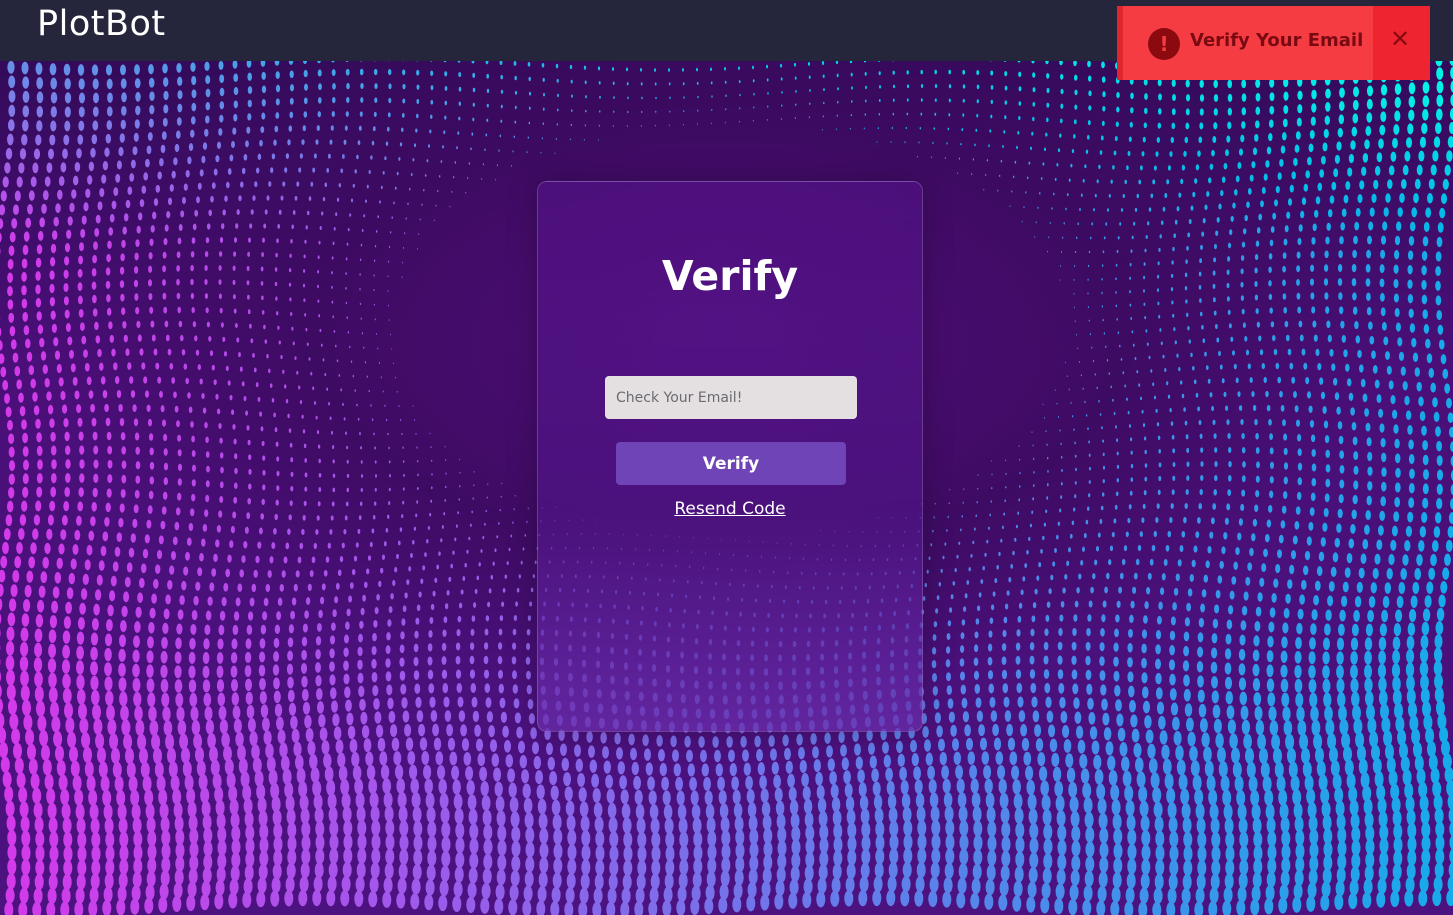 The height and width of the screenshot is (915, 1453). I want to click on close-icon: ✕, so click(1400, 39).